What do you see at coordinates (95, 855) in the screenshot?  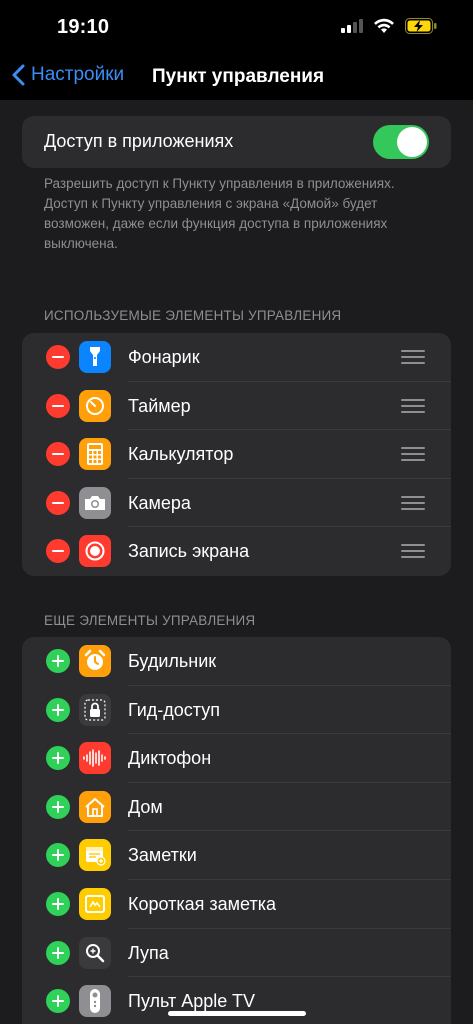 I see `notes-icon` at bounding box center [95, 855].